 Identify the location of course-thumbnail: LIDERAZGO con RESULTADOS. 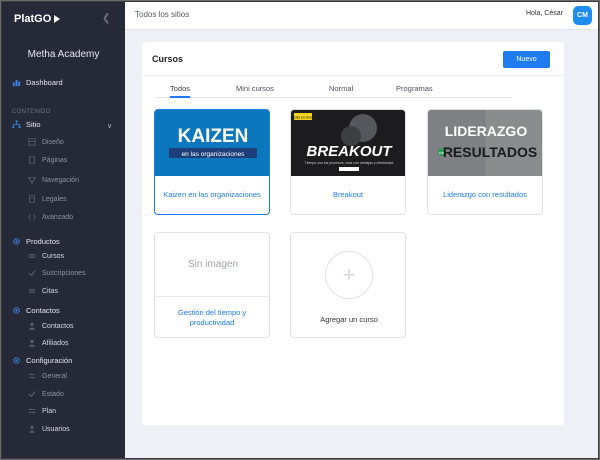
(485, 143).